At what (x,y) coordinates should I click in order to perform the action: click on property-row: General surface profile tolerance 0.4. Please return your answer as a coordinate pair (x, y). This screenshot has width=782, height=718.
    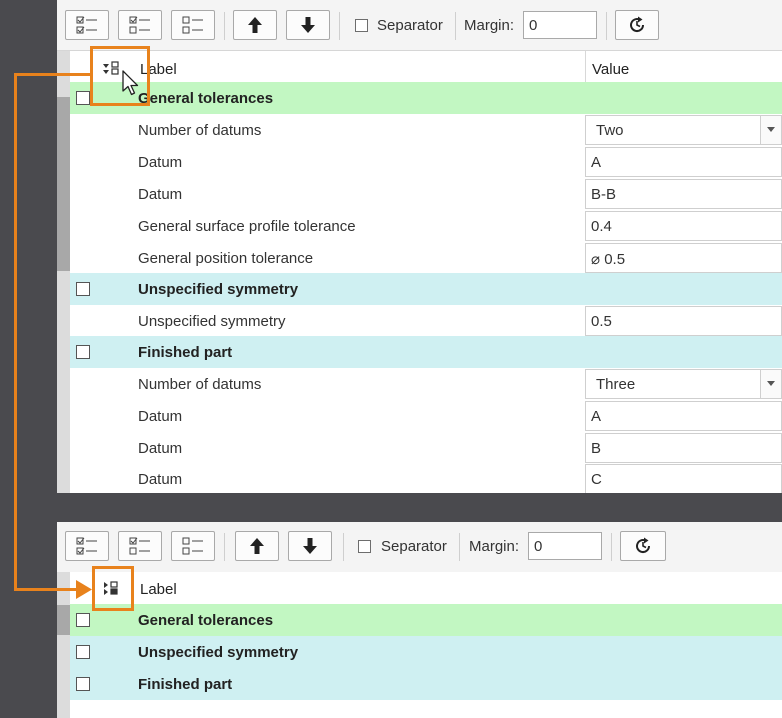
    Looking at the image, I should click on (426, 226).